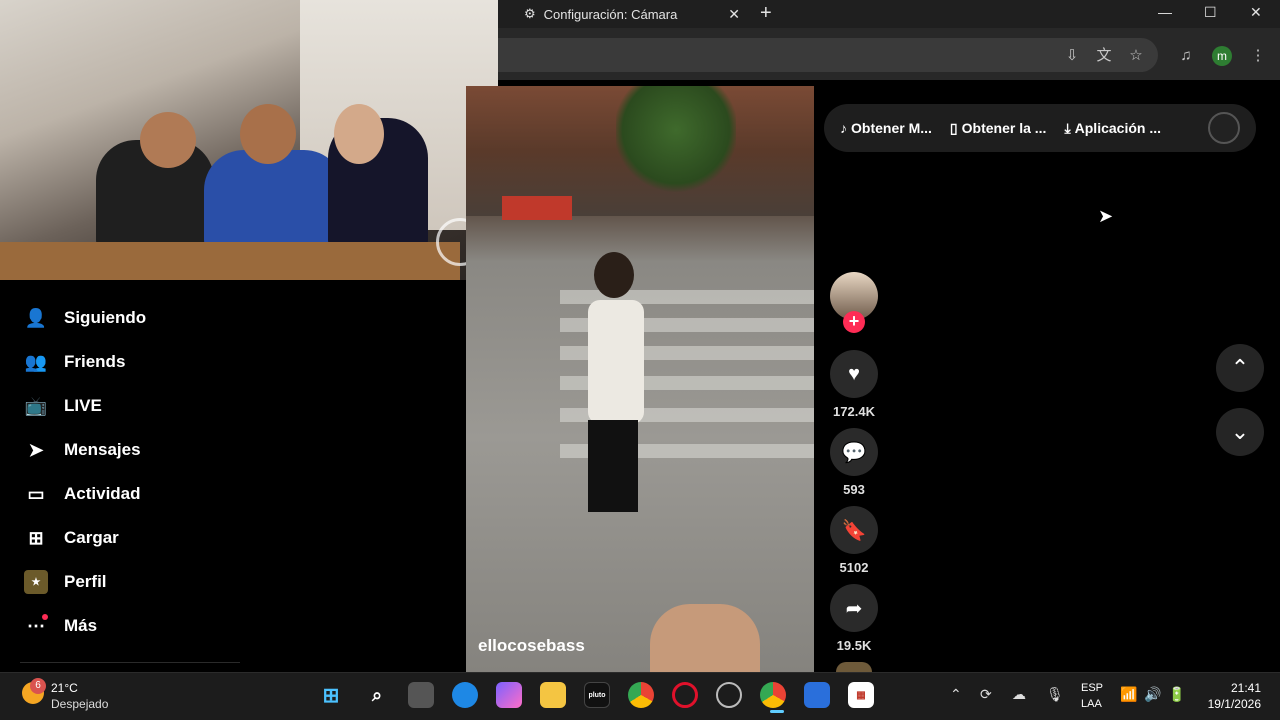 This screenshot has height=720, width=1280. Describe the element at coordinates (537, 208) in the screenshot. I see `video-barrels` at that location.